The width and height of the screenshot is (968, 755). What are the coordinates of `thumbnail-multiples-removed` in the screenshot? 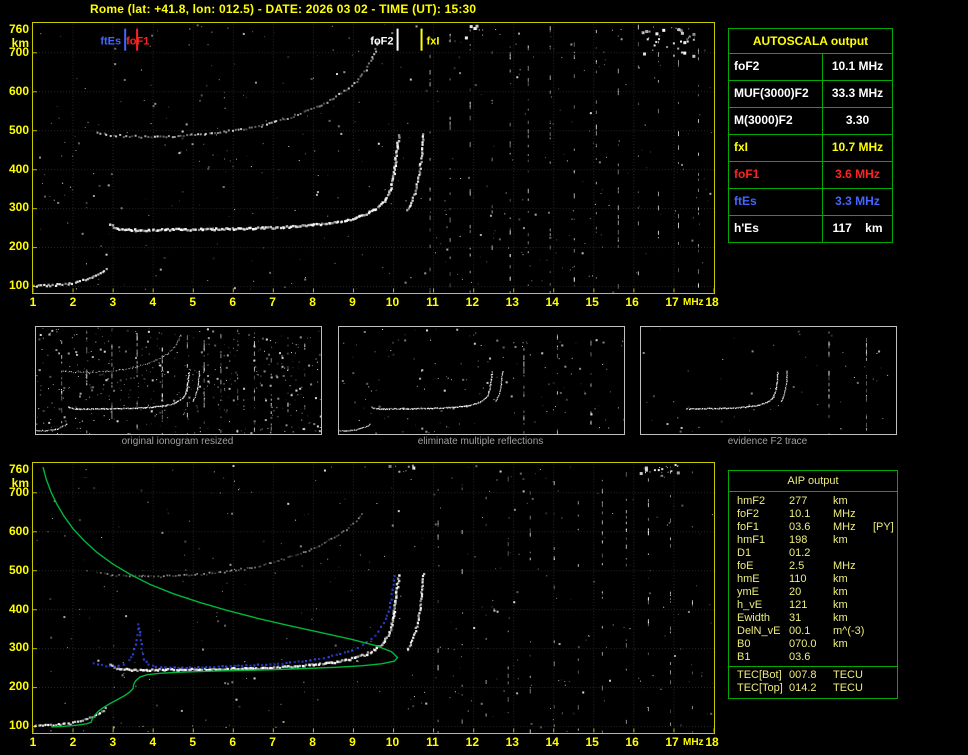 It's located at (481, 380).